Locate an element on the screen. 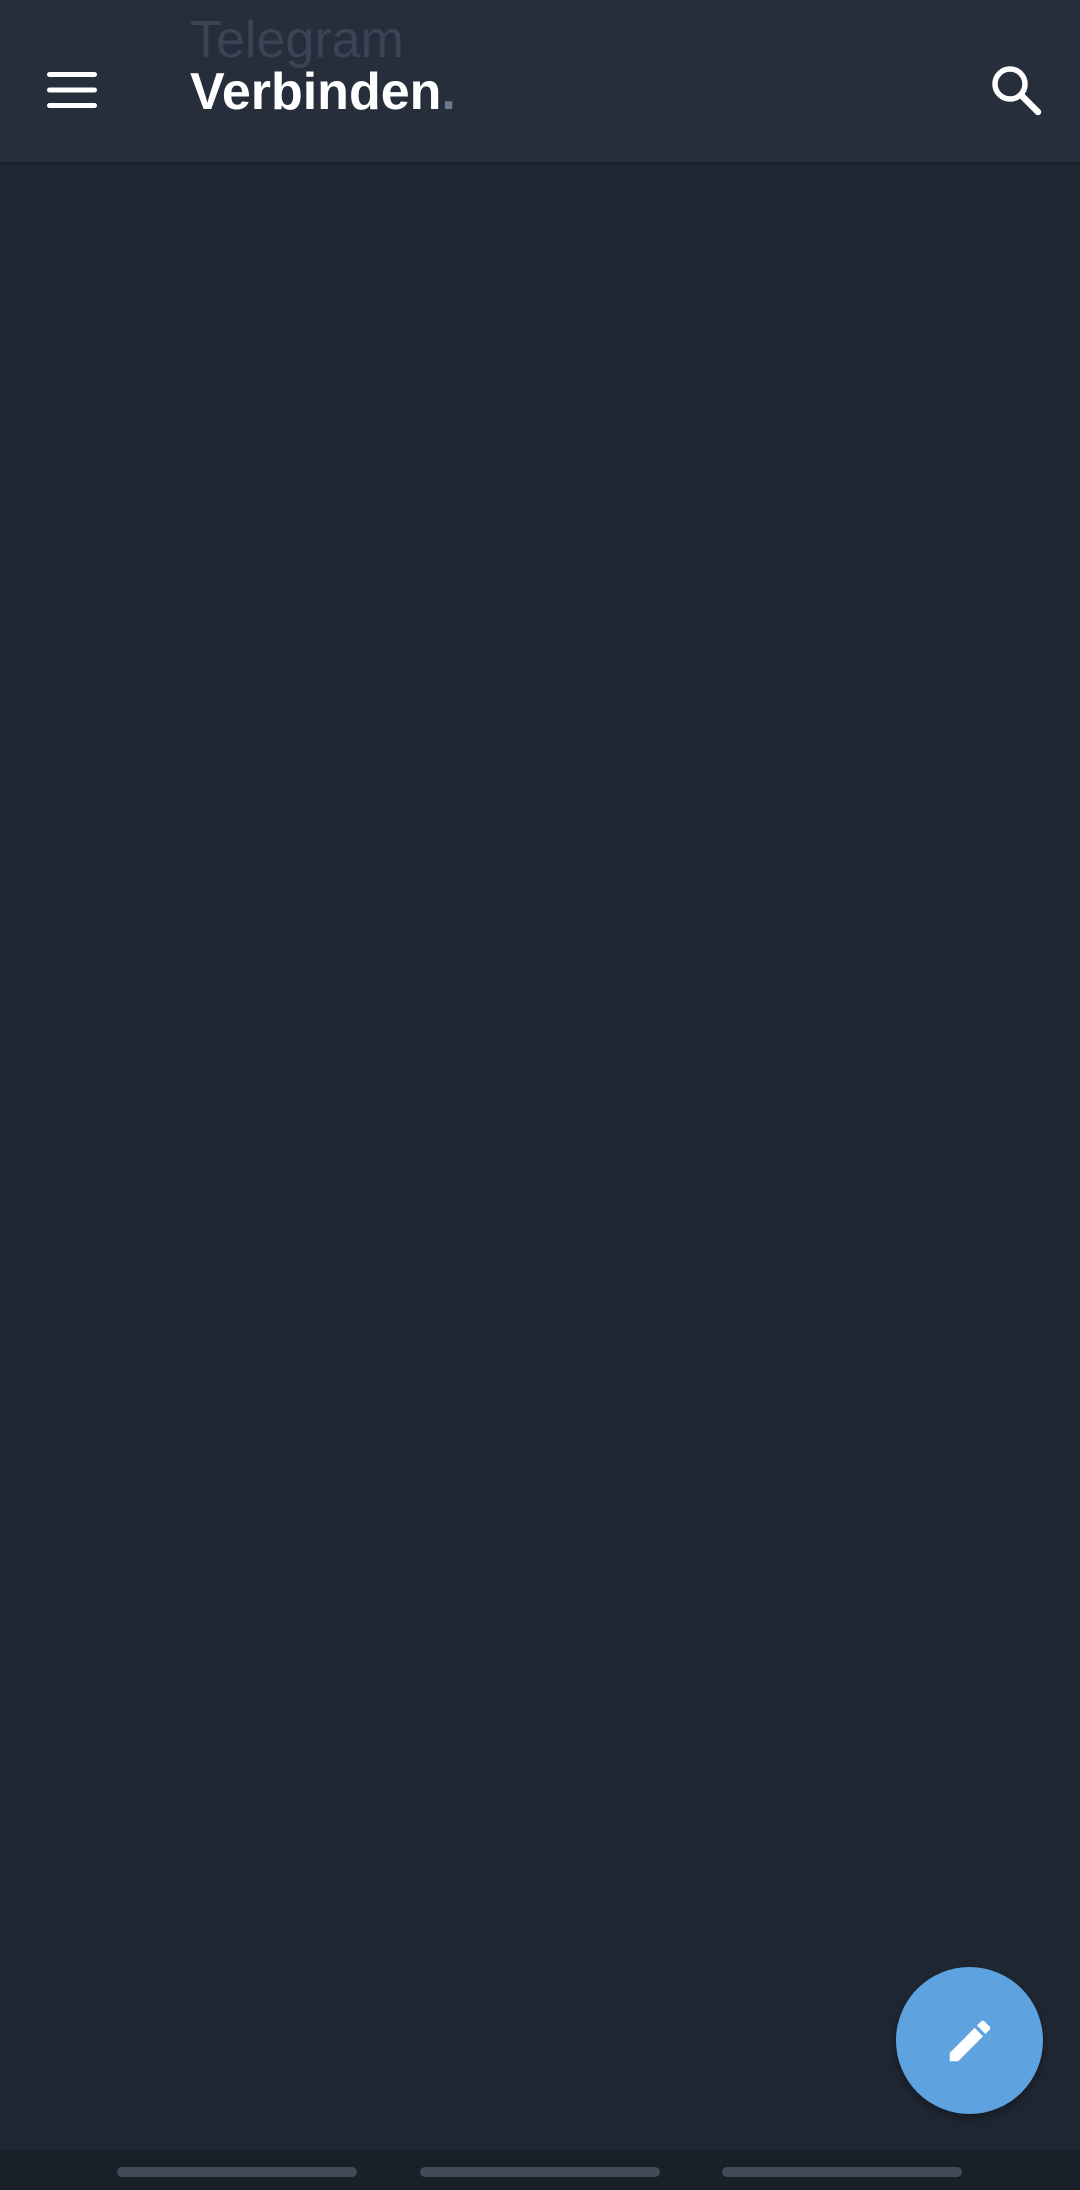 This screenshot has height=2190, width=1080. nav-handle-left is located at coordinates (237, 2172).